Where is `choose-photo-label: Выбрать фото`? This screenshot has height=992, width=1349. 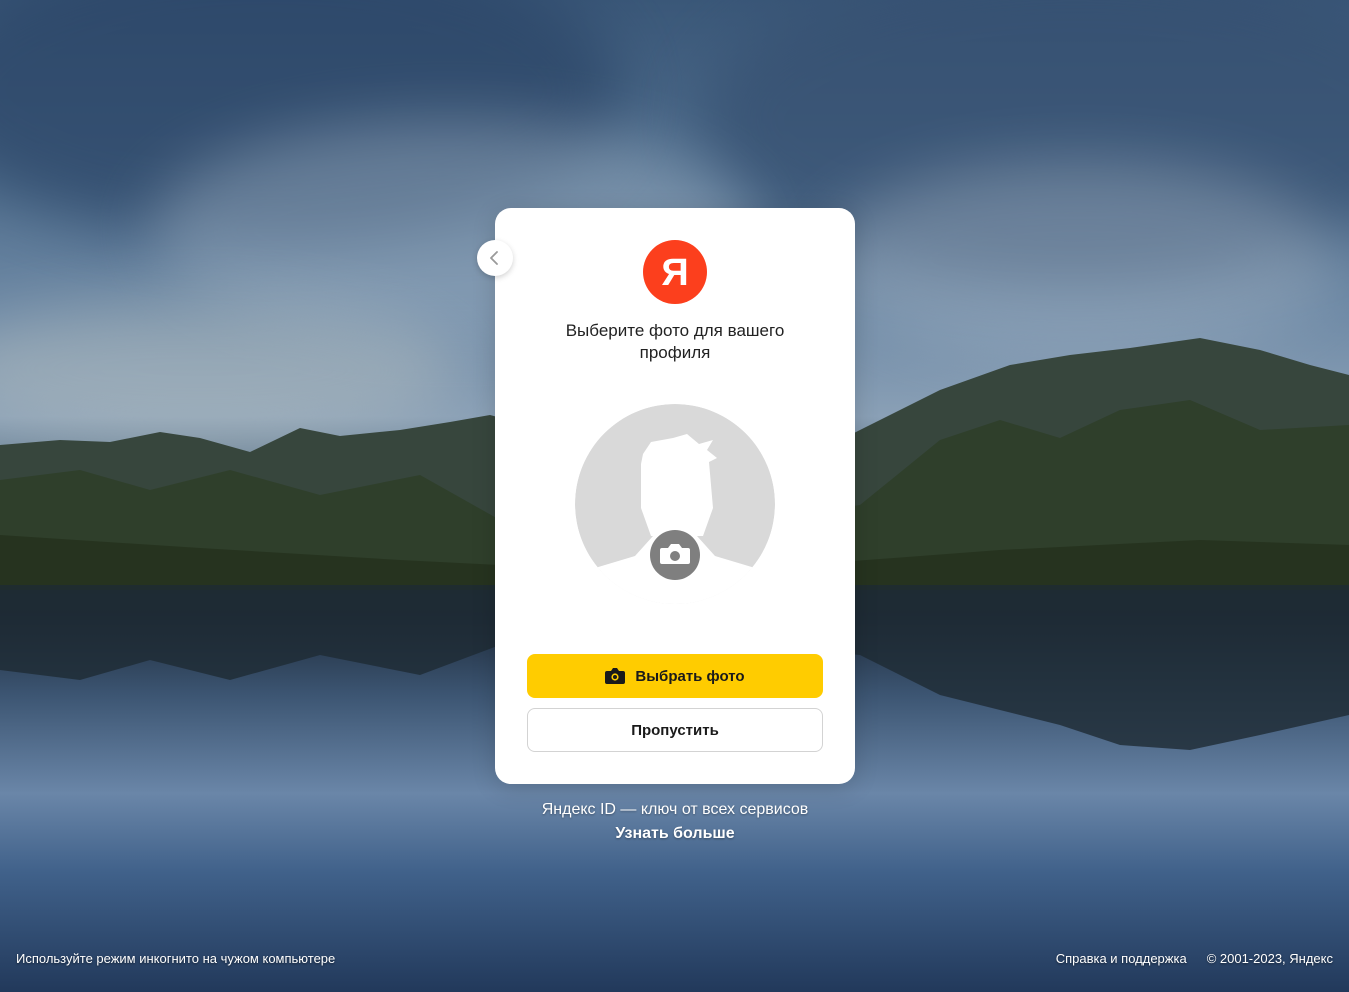 choose-photo-label: Выбрать фото is located at coordinates (690, 676).